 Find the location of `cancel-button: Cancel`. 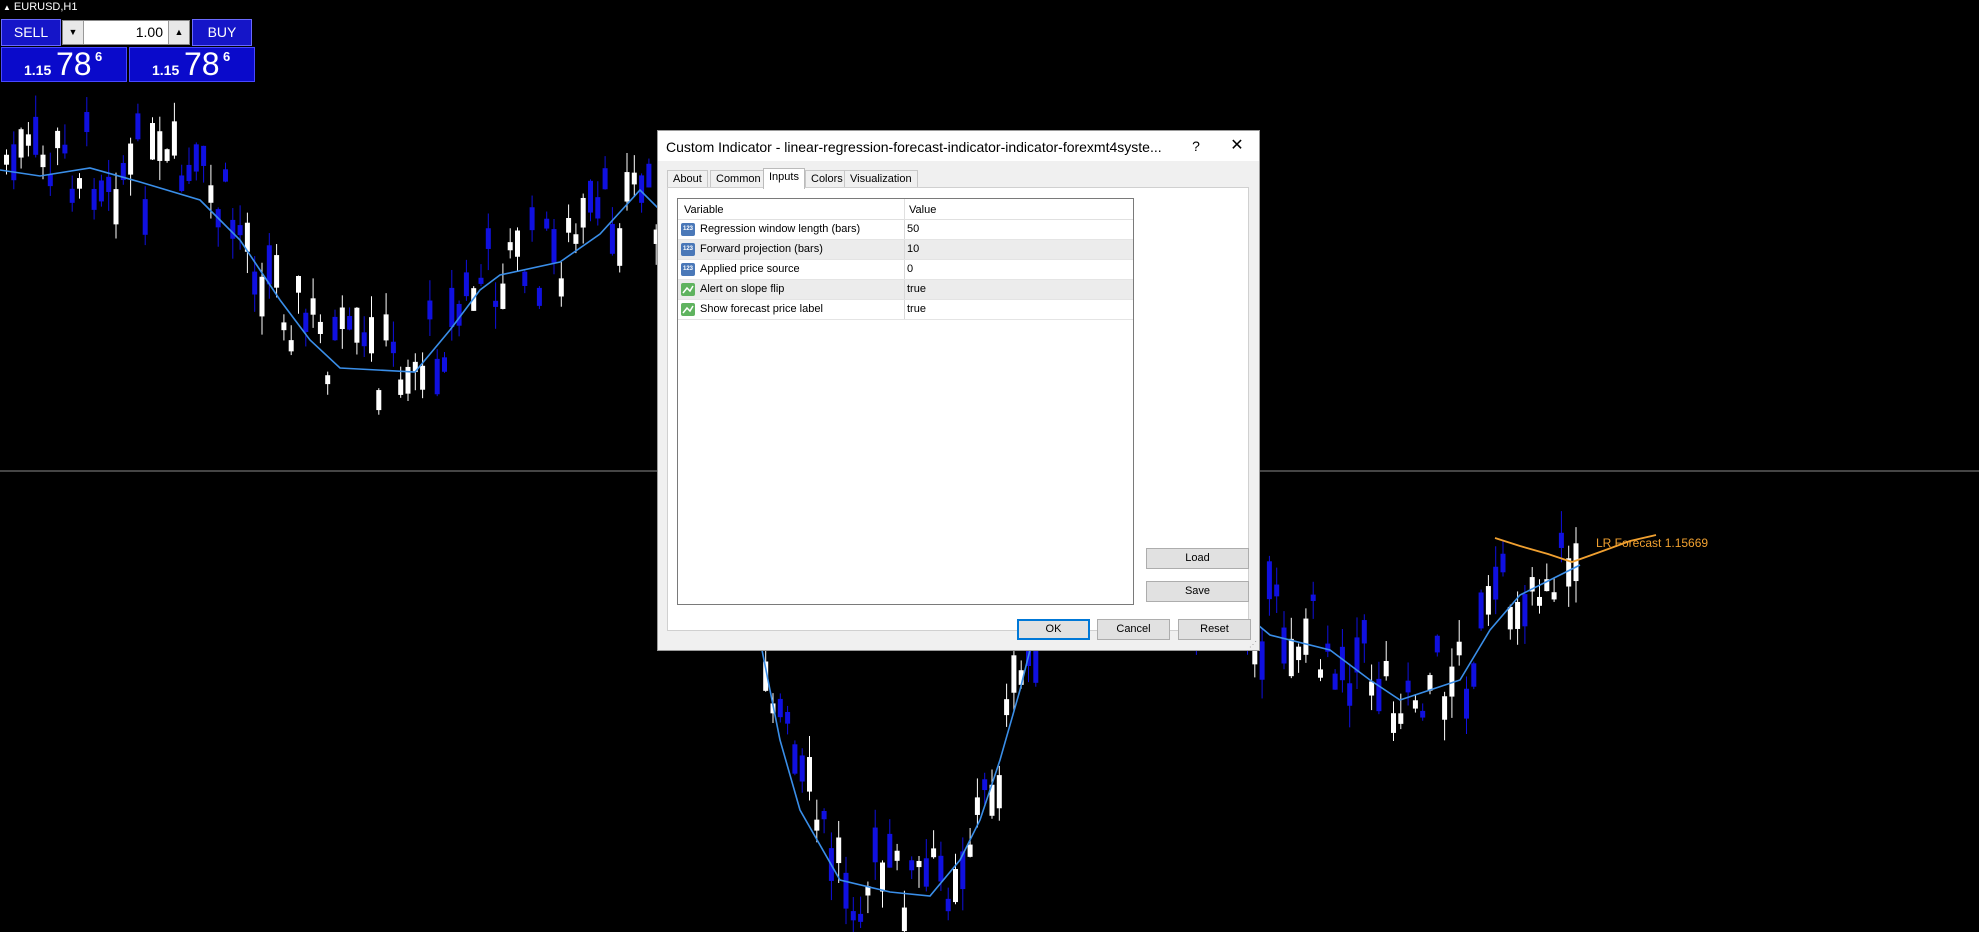

cancel-button: Cancel is located at coordinates (1133, 629).